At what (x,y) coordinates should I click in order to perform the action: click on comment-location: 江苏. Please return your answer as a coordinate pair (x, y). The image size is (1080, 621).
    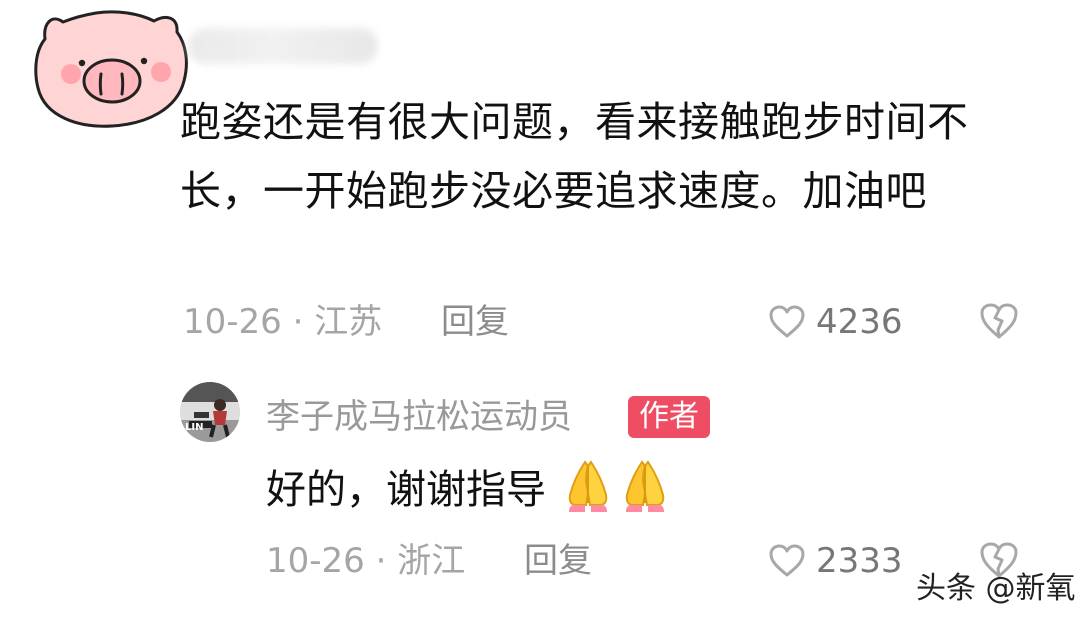
    Looking at the image, I should click on (348, 322).